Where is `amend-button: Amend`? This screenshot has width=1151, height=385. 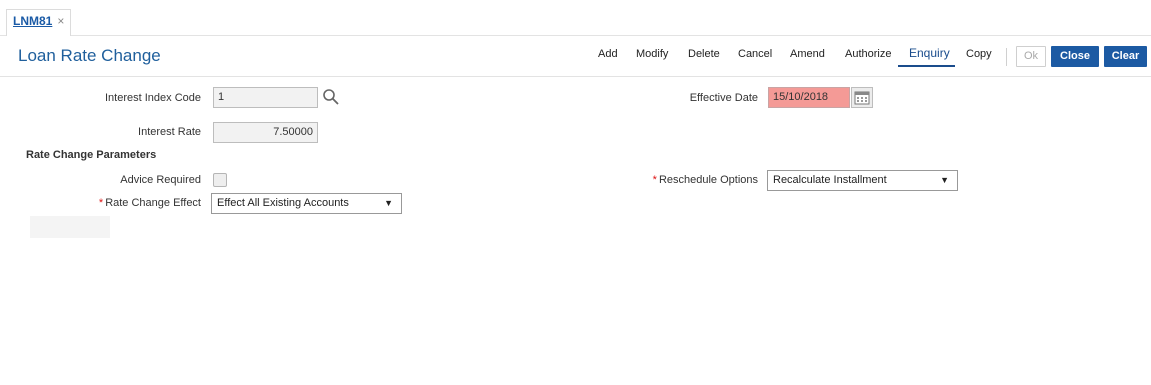
amend-button: Amend is located at coordinates (807, 57).